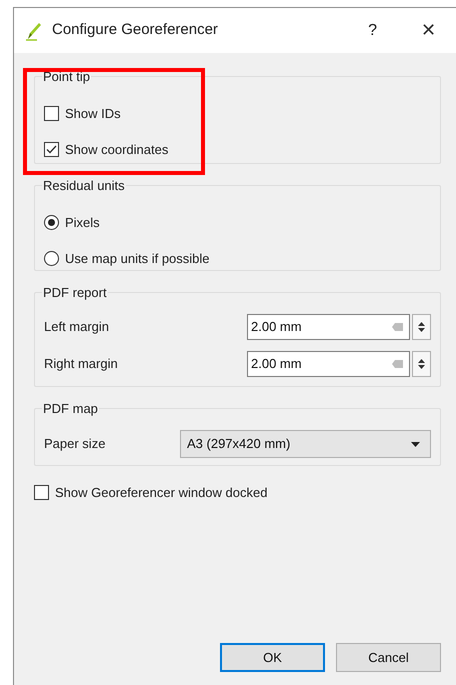 The height and width of the screenshot is (685, 456). Describe the element at coordinates (388, 657) in the screenshot. I see `cancel-button: Cancel` at that location.